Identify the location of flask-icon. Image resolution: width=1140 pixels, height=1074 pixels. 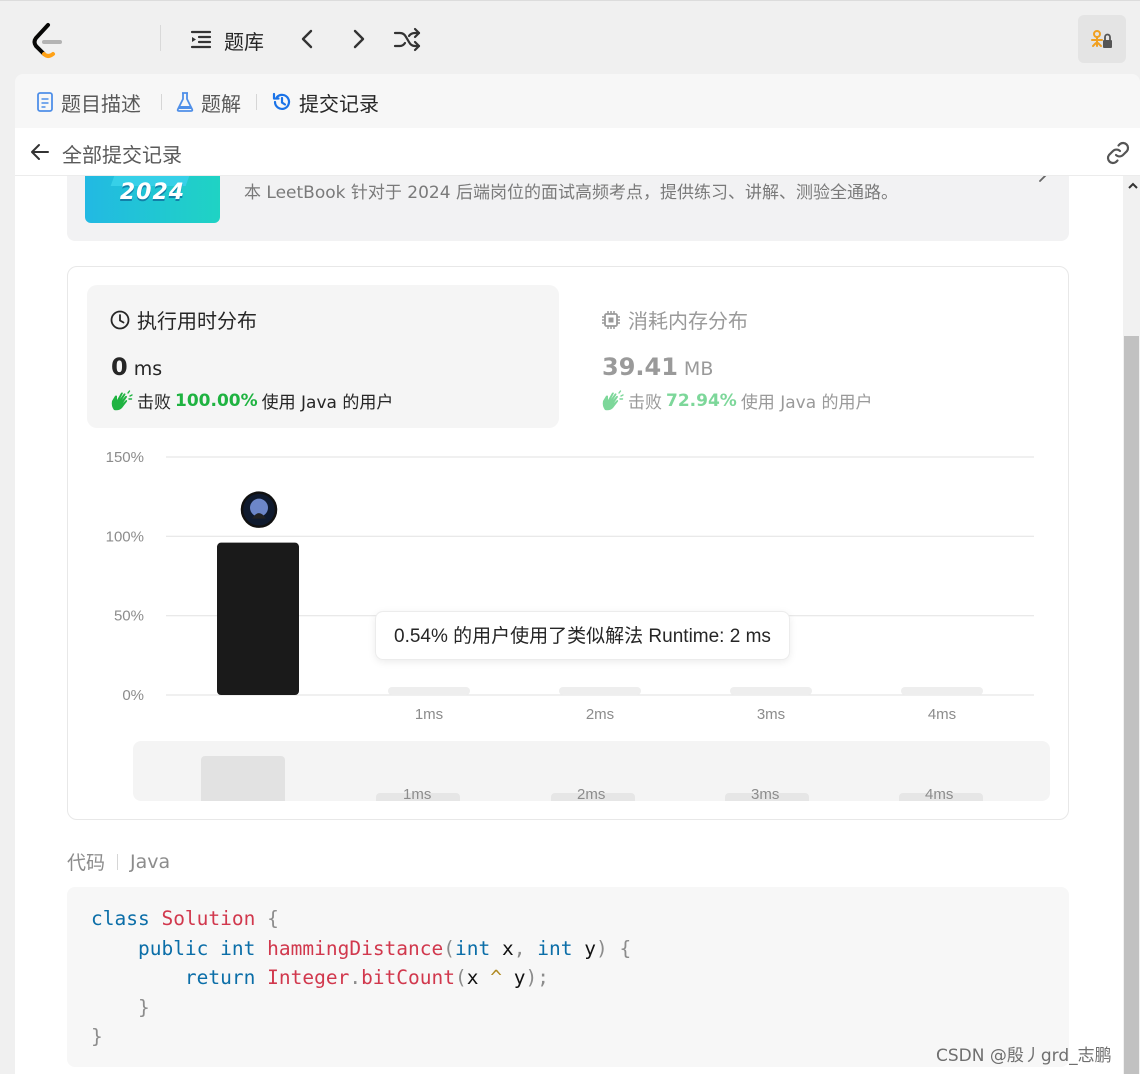
(185, 102).